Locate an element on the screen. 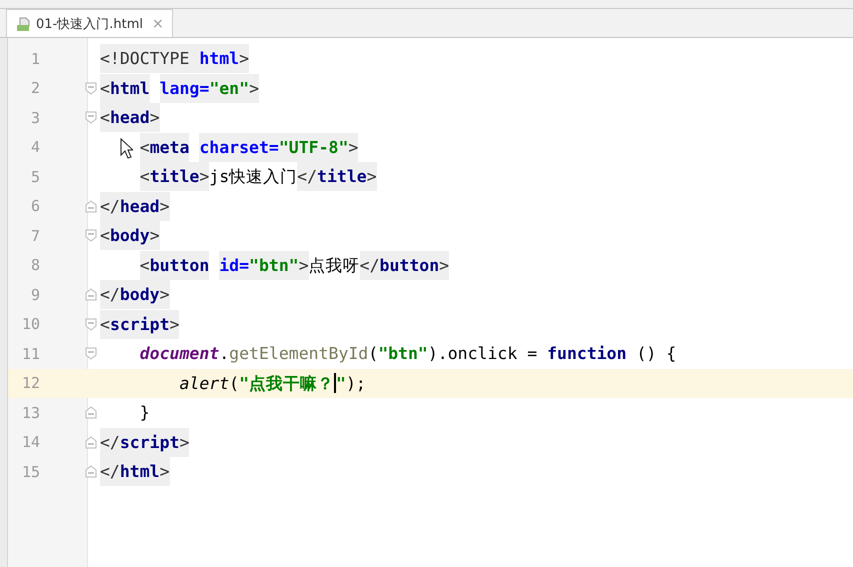 Image resolution: width=853 pixels, height=567 pixels. code-line: <!DOCTYPE html> is located at coordinates (175, 59).